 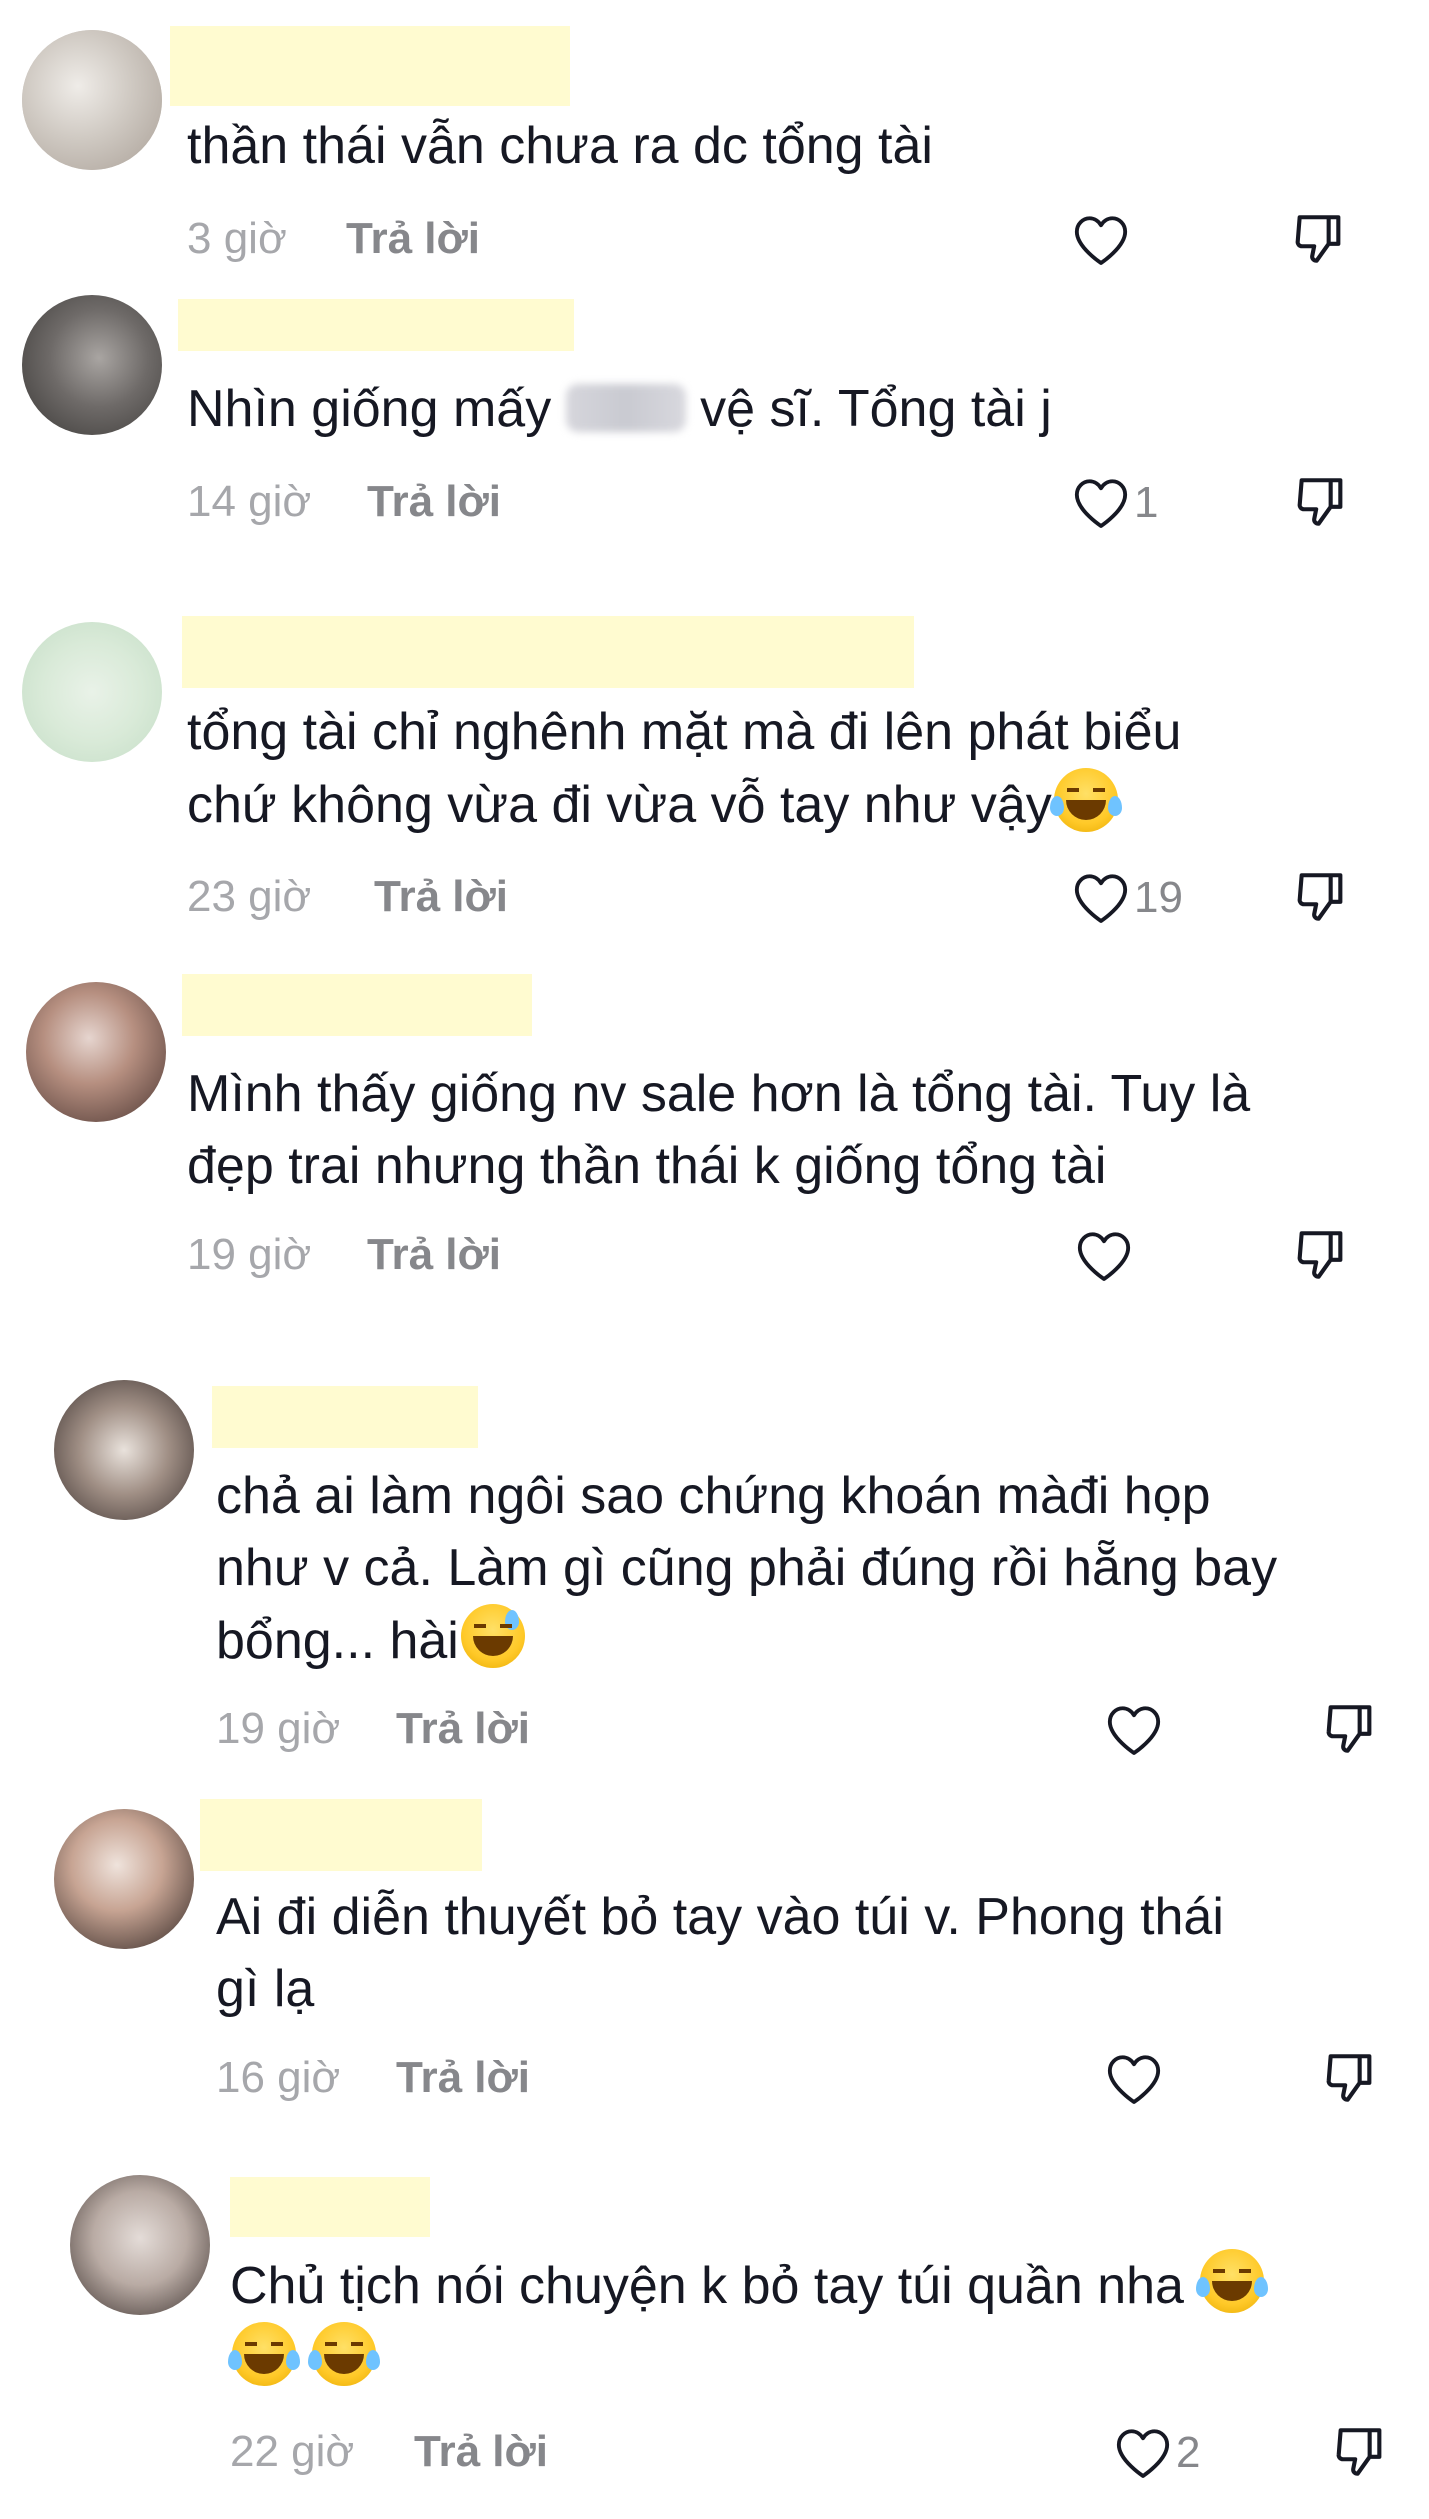 I want to click on comment-text: thần thái vẫn chưa ra dc tổng tài, so click(x=560, y=146).